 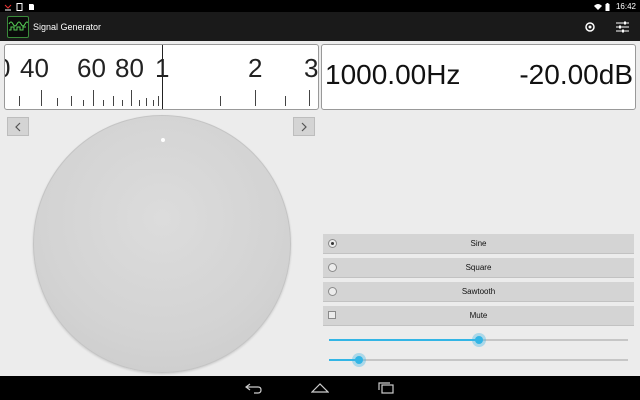 I want to click on back-button, so click(x=254, y=388).